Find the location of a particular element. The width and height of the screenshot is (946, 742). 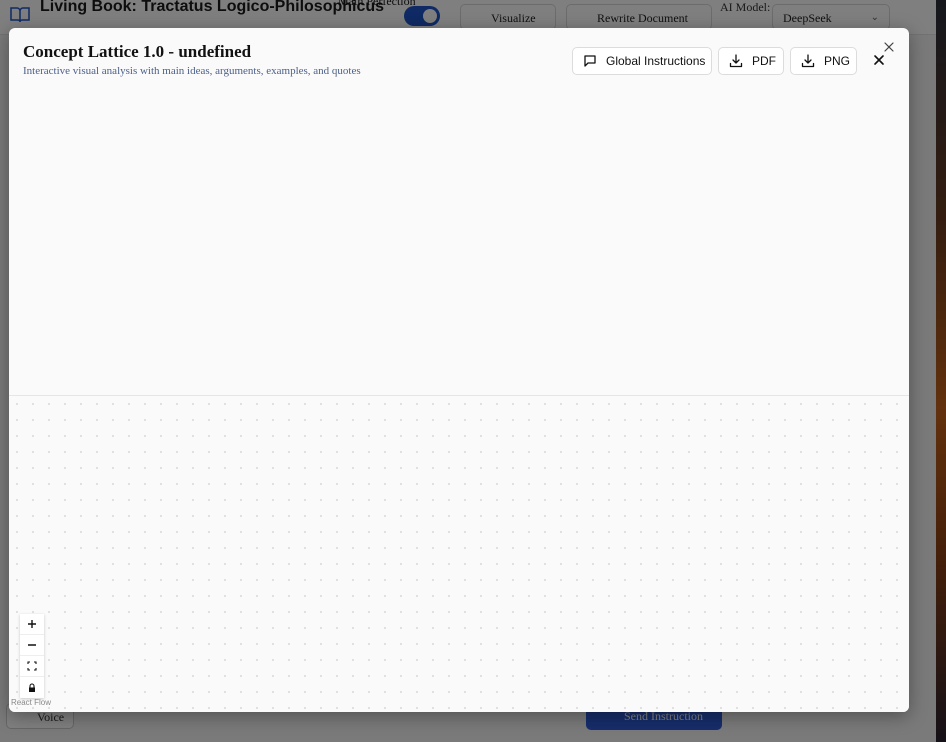

global-instructions-button: Global Instructions is located at coordinates (642, 61).